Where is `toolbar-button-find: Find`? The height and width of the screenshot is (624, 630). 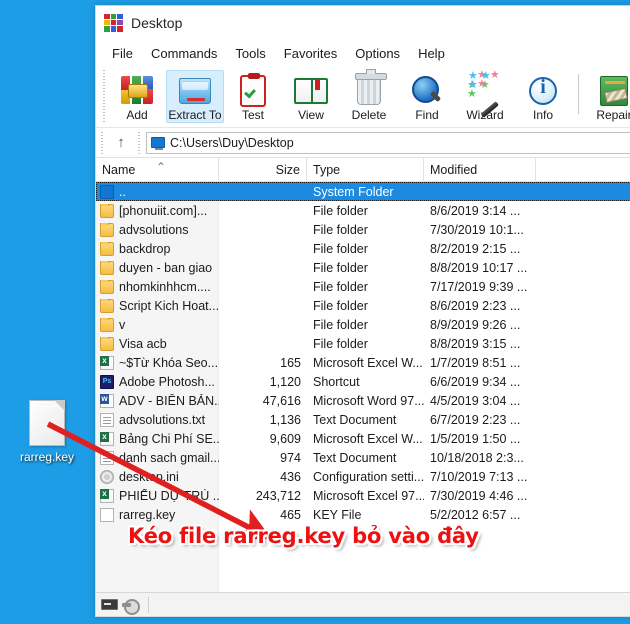 toolbar-button-find: Find is located at coordinates (427, 96).